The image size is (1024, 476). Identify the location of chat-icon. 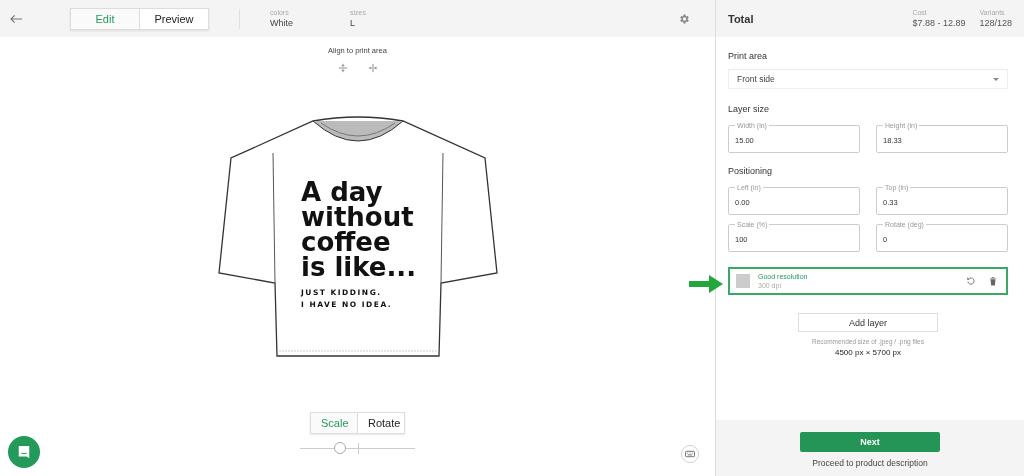
(24, 452).